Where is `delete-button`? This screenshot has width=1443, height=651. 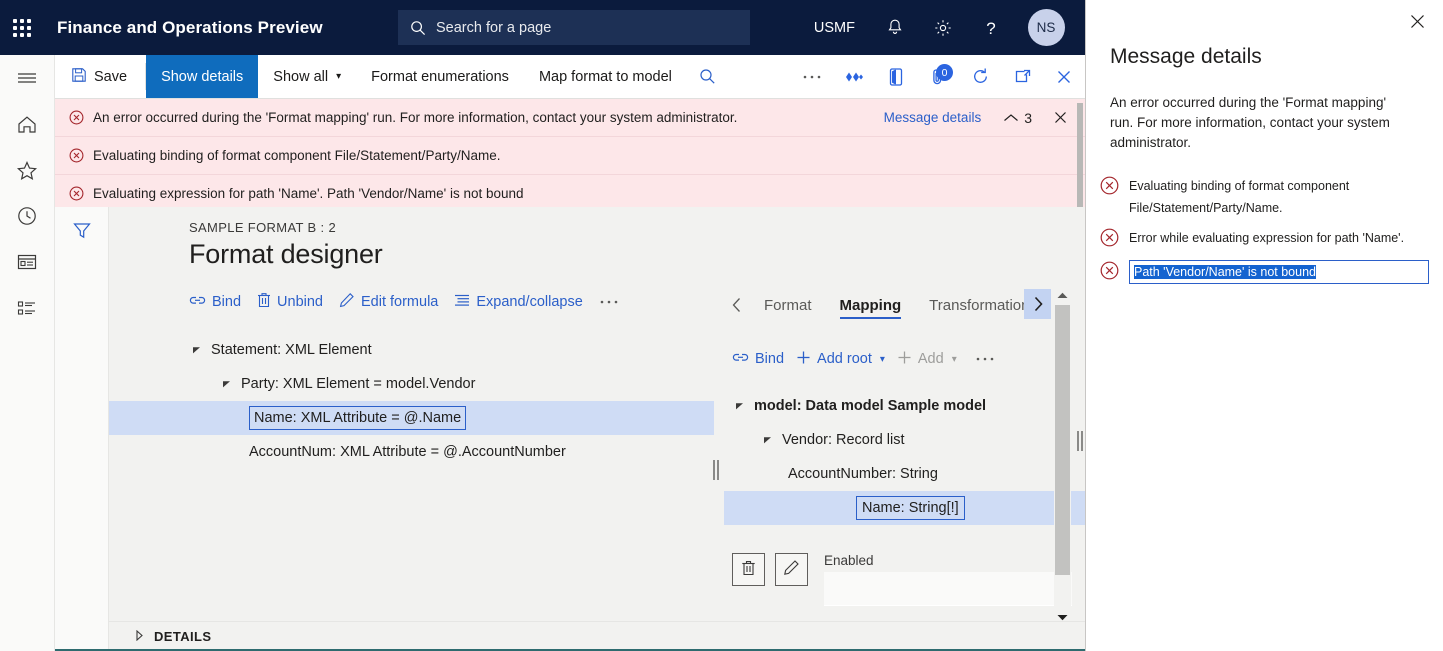
delete-button is located at coordinates (748, 569).